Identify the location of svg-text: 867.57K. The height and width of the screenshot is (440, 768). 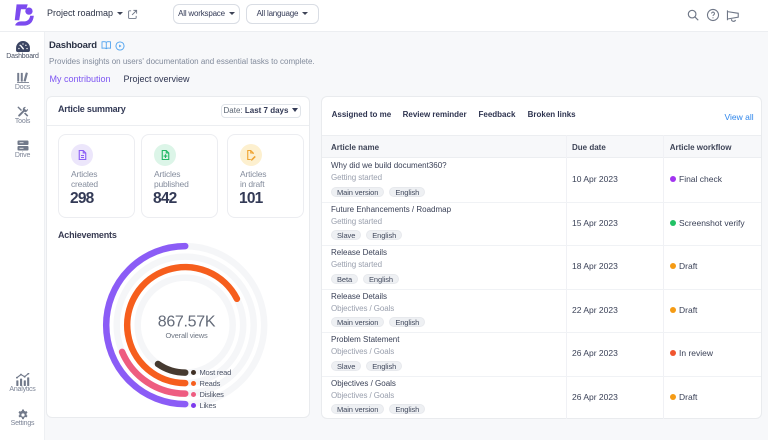
(187, 322).